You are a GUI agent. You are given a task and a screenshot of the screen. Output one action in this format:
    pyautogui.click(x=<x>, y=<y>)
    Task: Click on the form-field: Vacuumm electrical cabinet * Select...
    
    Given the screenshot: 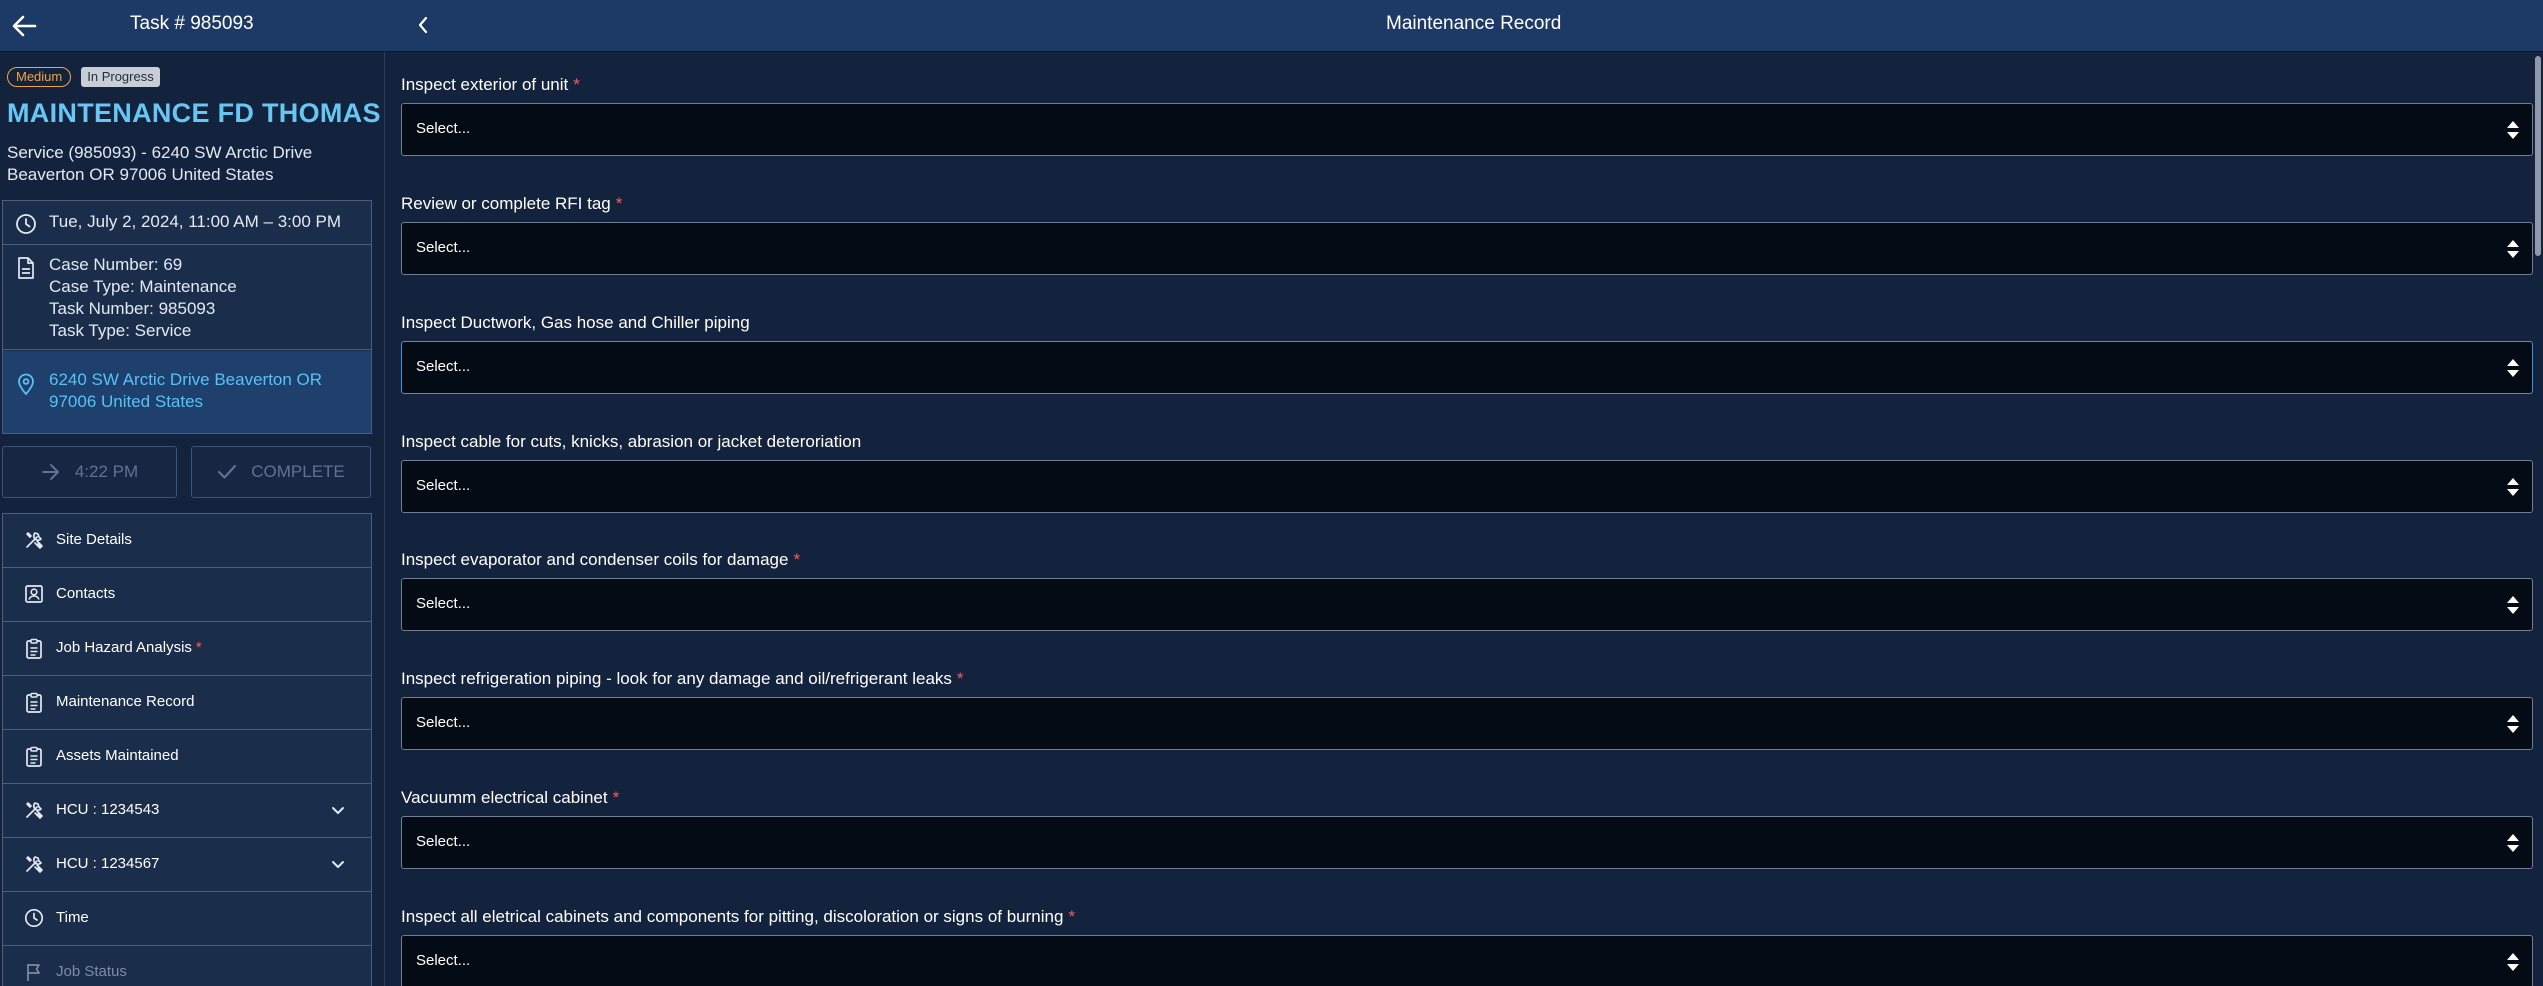 What is the action you would take?
    pyautogui.click(x=1471, y=828)
    